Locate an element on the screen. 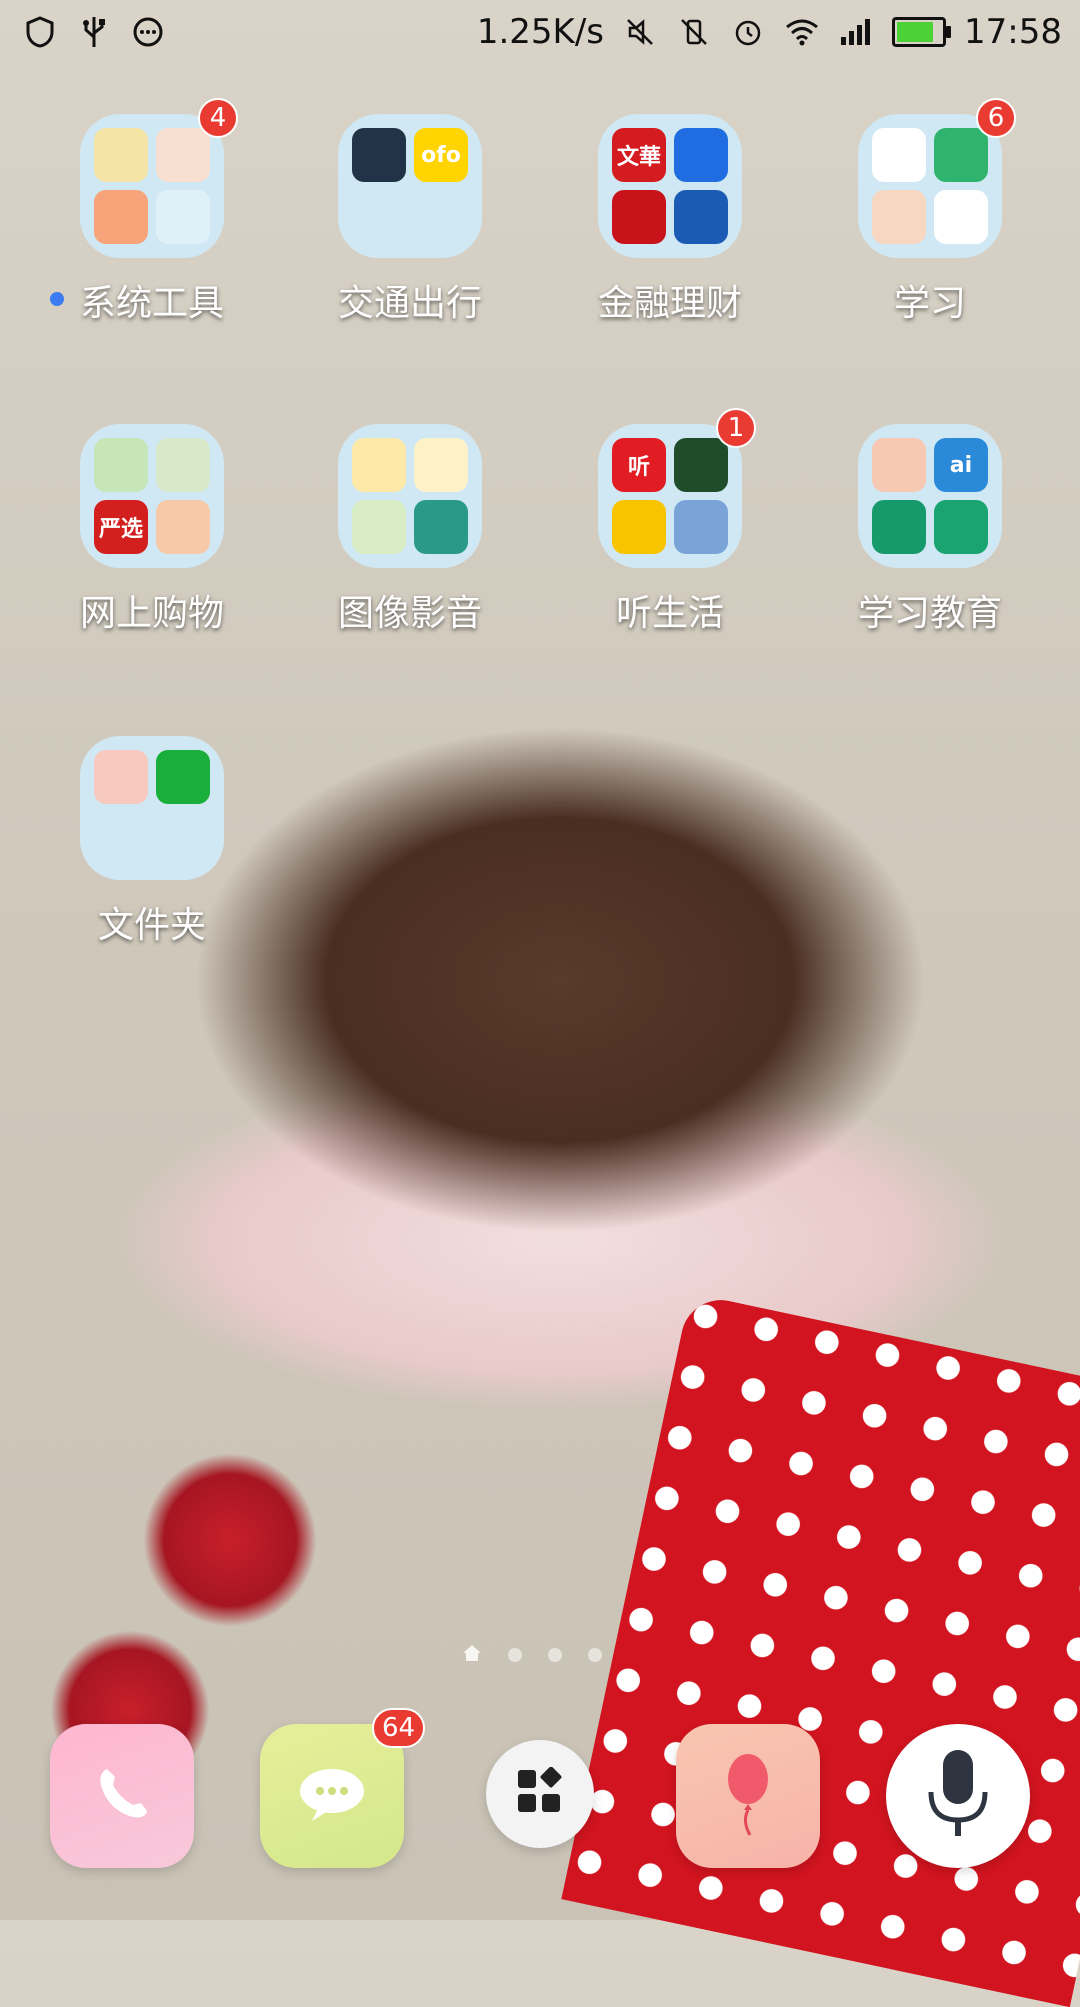 The width and height of the screenshot is (1080, 2007). folder-8: ai is located at coordinates (930, 496).